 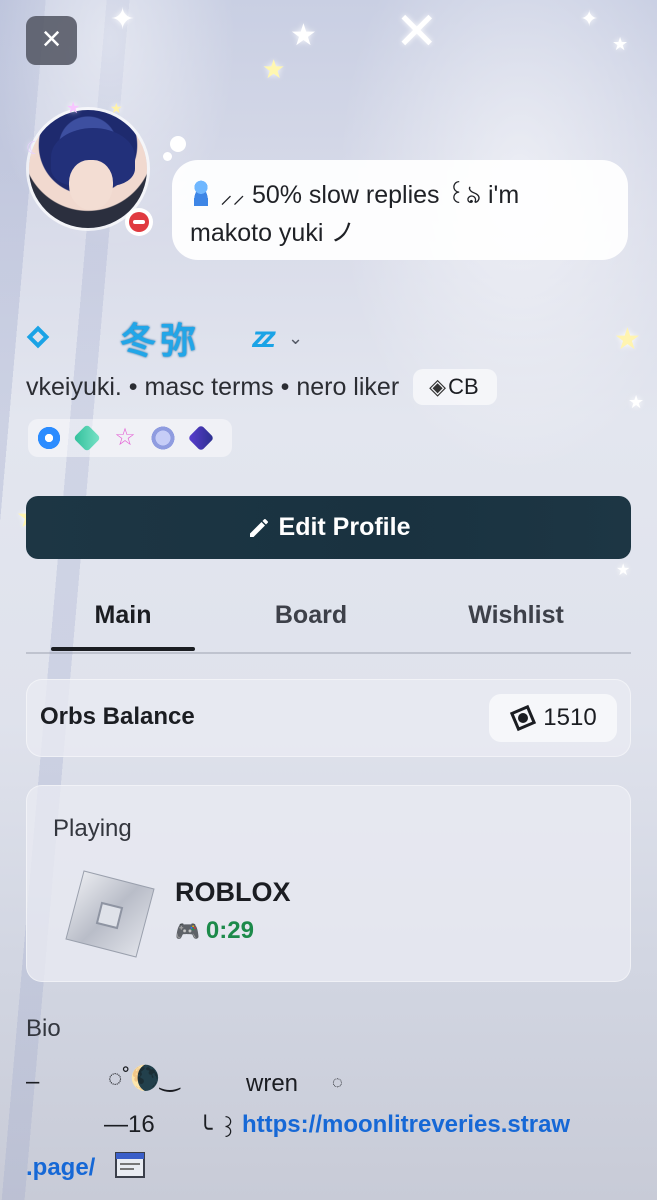 I want to click on bio-text: ╰ ꒱, so click(x=218, y=1129).